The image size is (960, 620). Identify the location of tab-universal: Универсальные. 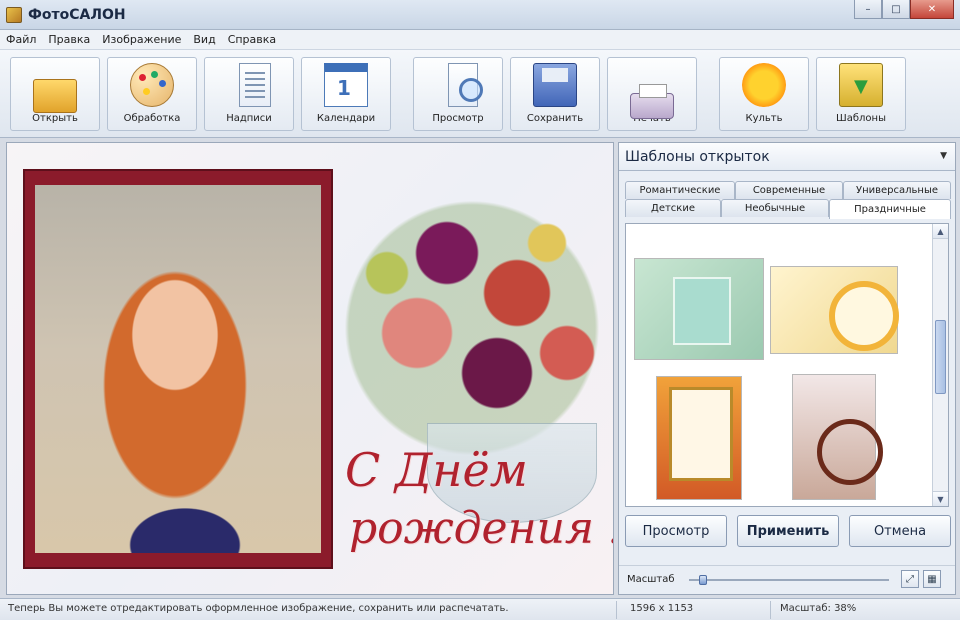
(897, 190).